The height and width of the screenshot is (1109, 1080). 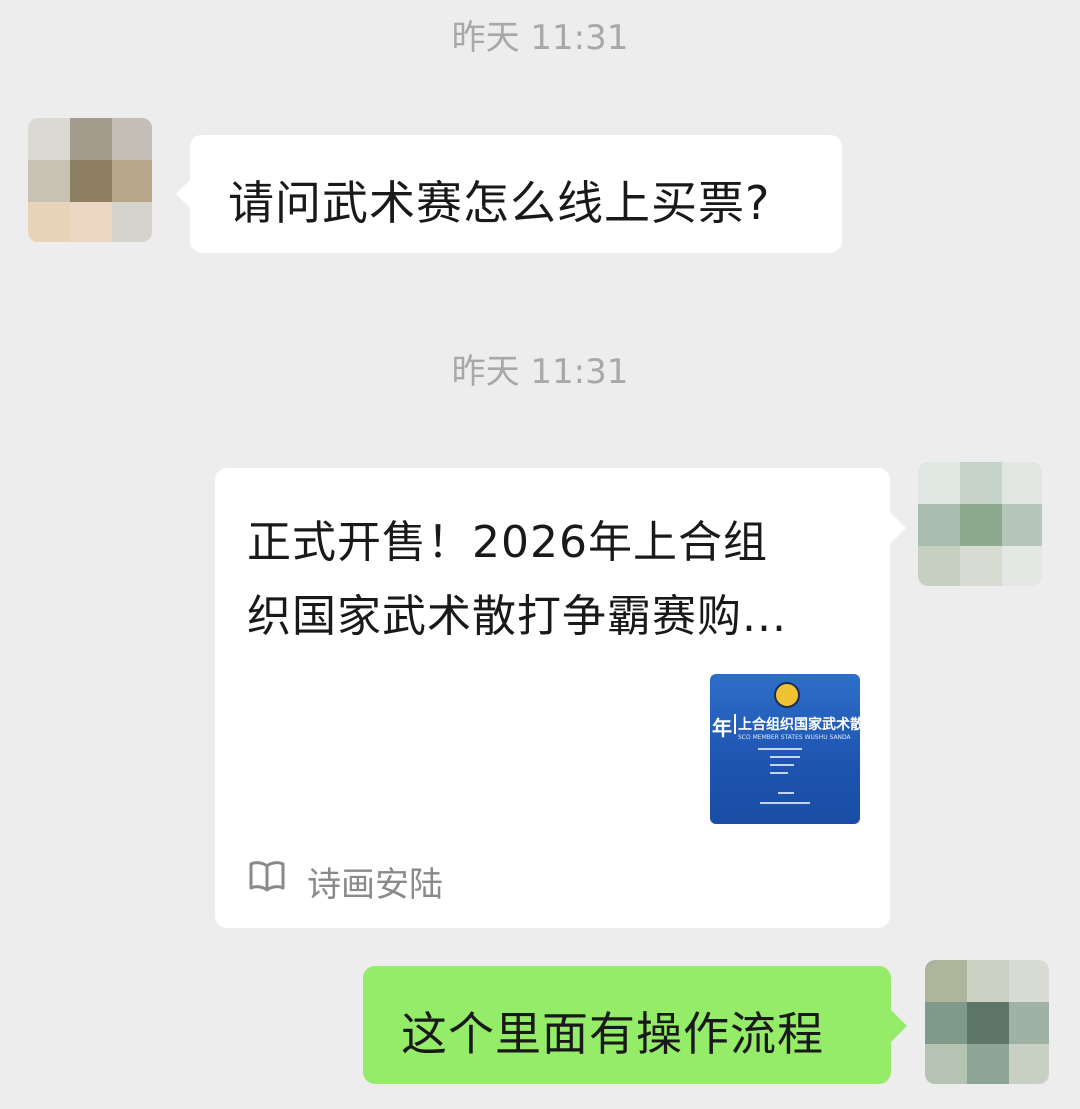 What do you see at coordinates (794, 737) in the screenshot?
I see `thumbnail-subtitle: SCO MEMBER STATES WUSHU SANDA` at bounding box center [794, 737].